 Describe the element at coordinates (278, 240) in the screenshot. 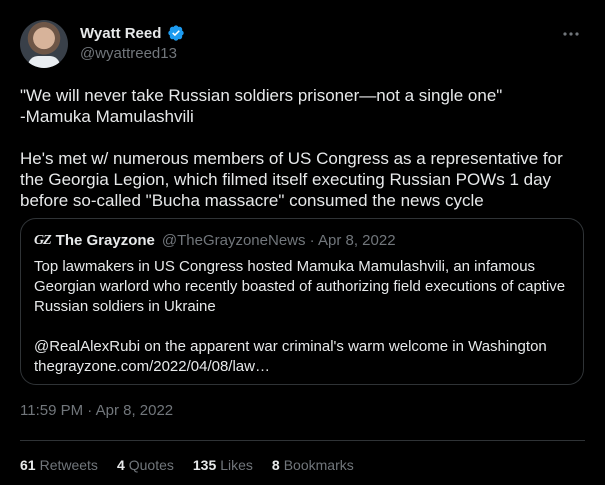

I see `quoted-author-meta: @TheGrayzoneNews · Apr 8, 2022` at that location.